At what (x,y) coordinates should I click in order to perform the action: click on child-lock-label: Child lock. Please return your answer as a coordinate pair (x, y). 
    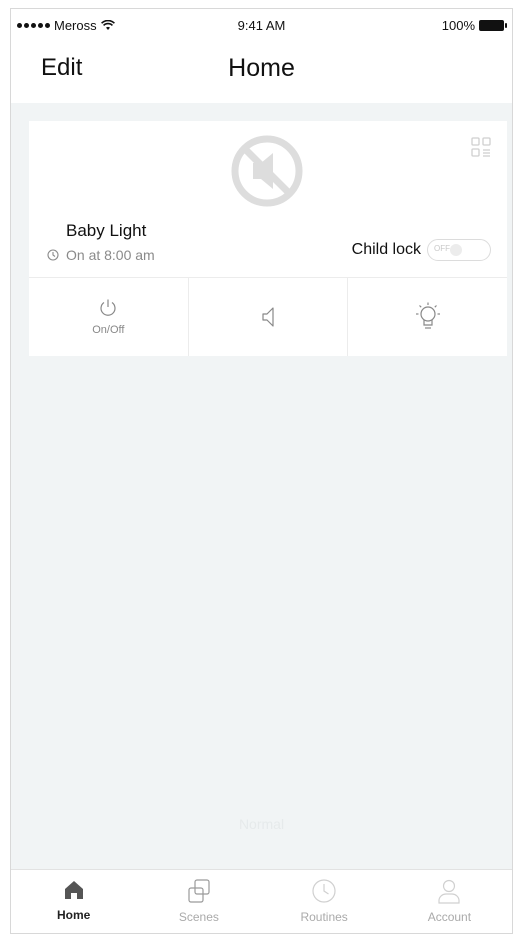
    Looking at the image, I should click on (386, 249).